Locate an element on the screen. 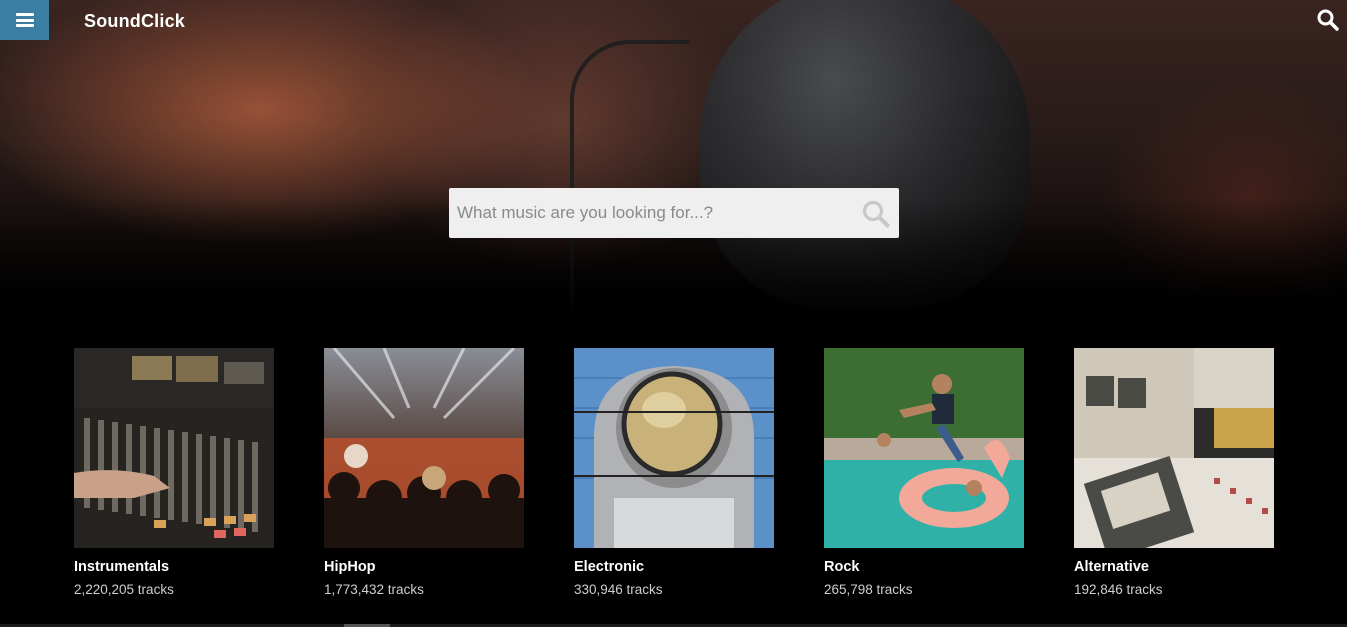 Image resolution: width=1347 pixels, height=627 pixels. genre-thumbnail-alternative is located at coordinates (1174, 448).